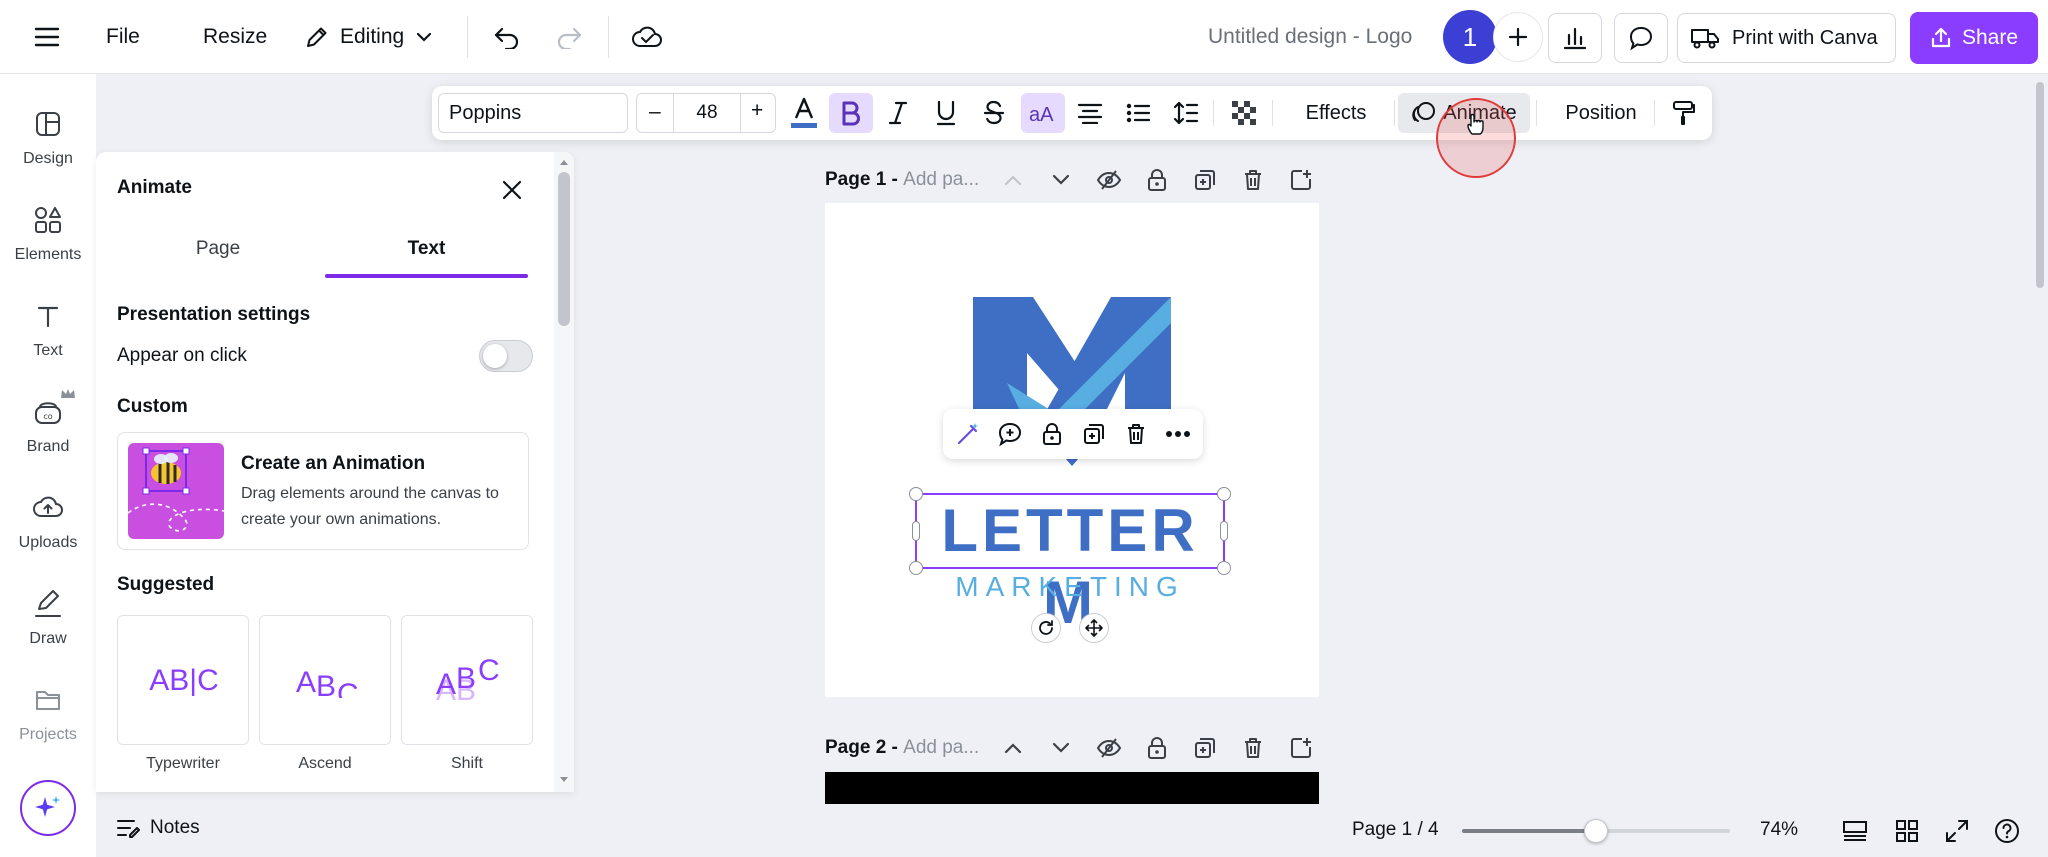 The image size is (2048, 857). I want to click on effects-button: Effects, so click(1336, 113).